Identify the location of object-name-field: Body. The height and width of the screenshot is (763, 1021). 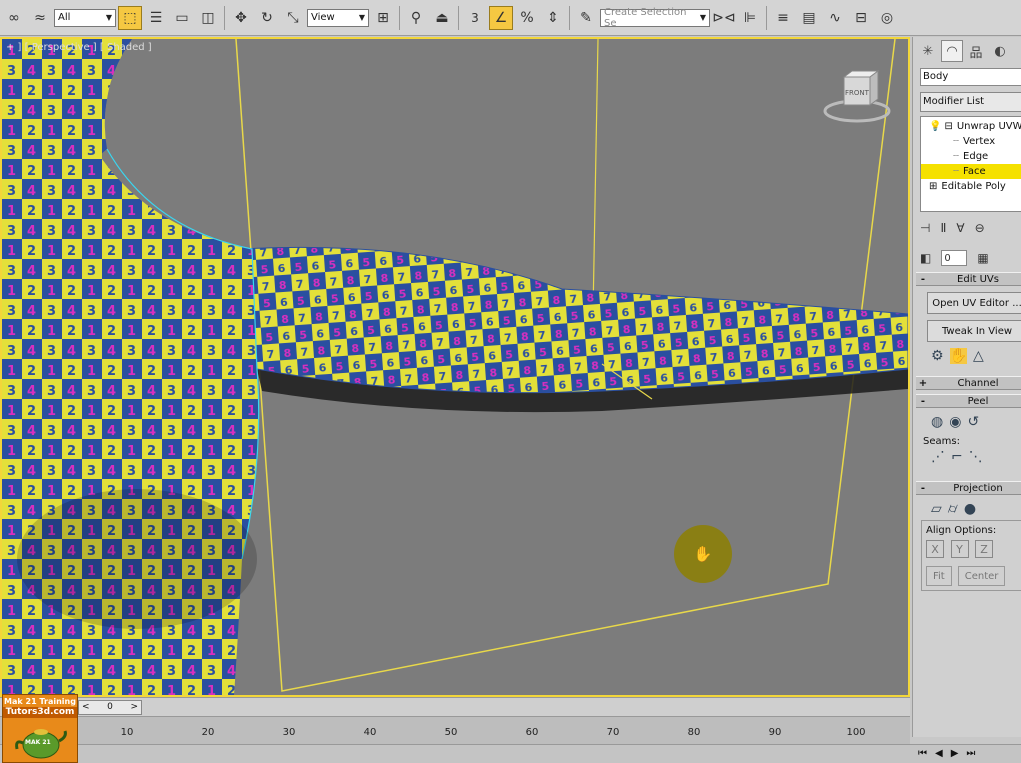
(970, 77).